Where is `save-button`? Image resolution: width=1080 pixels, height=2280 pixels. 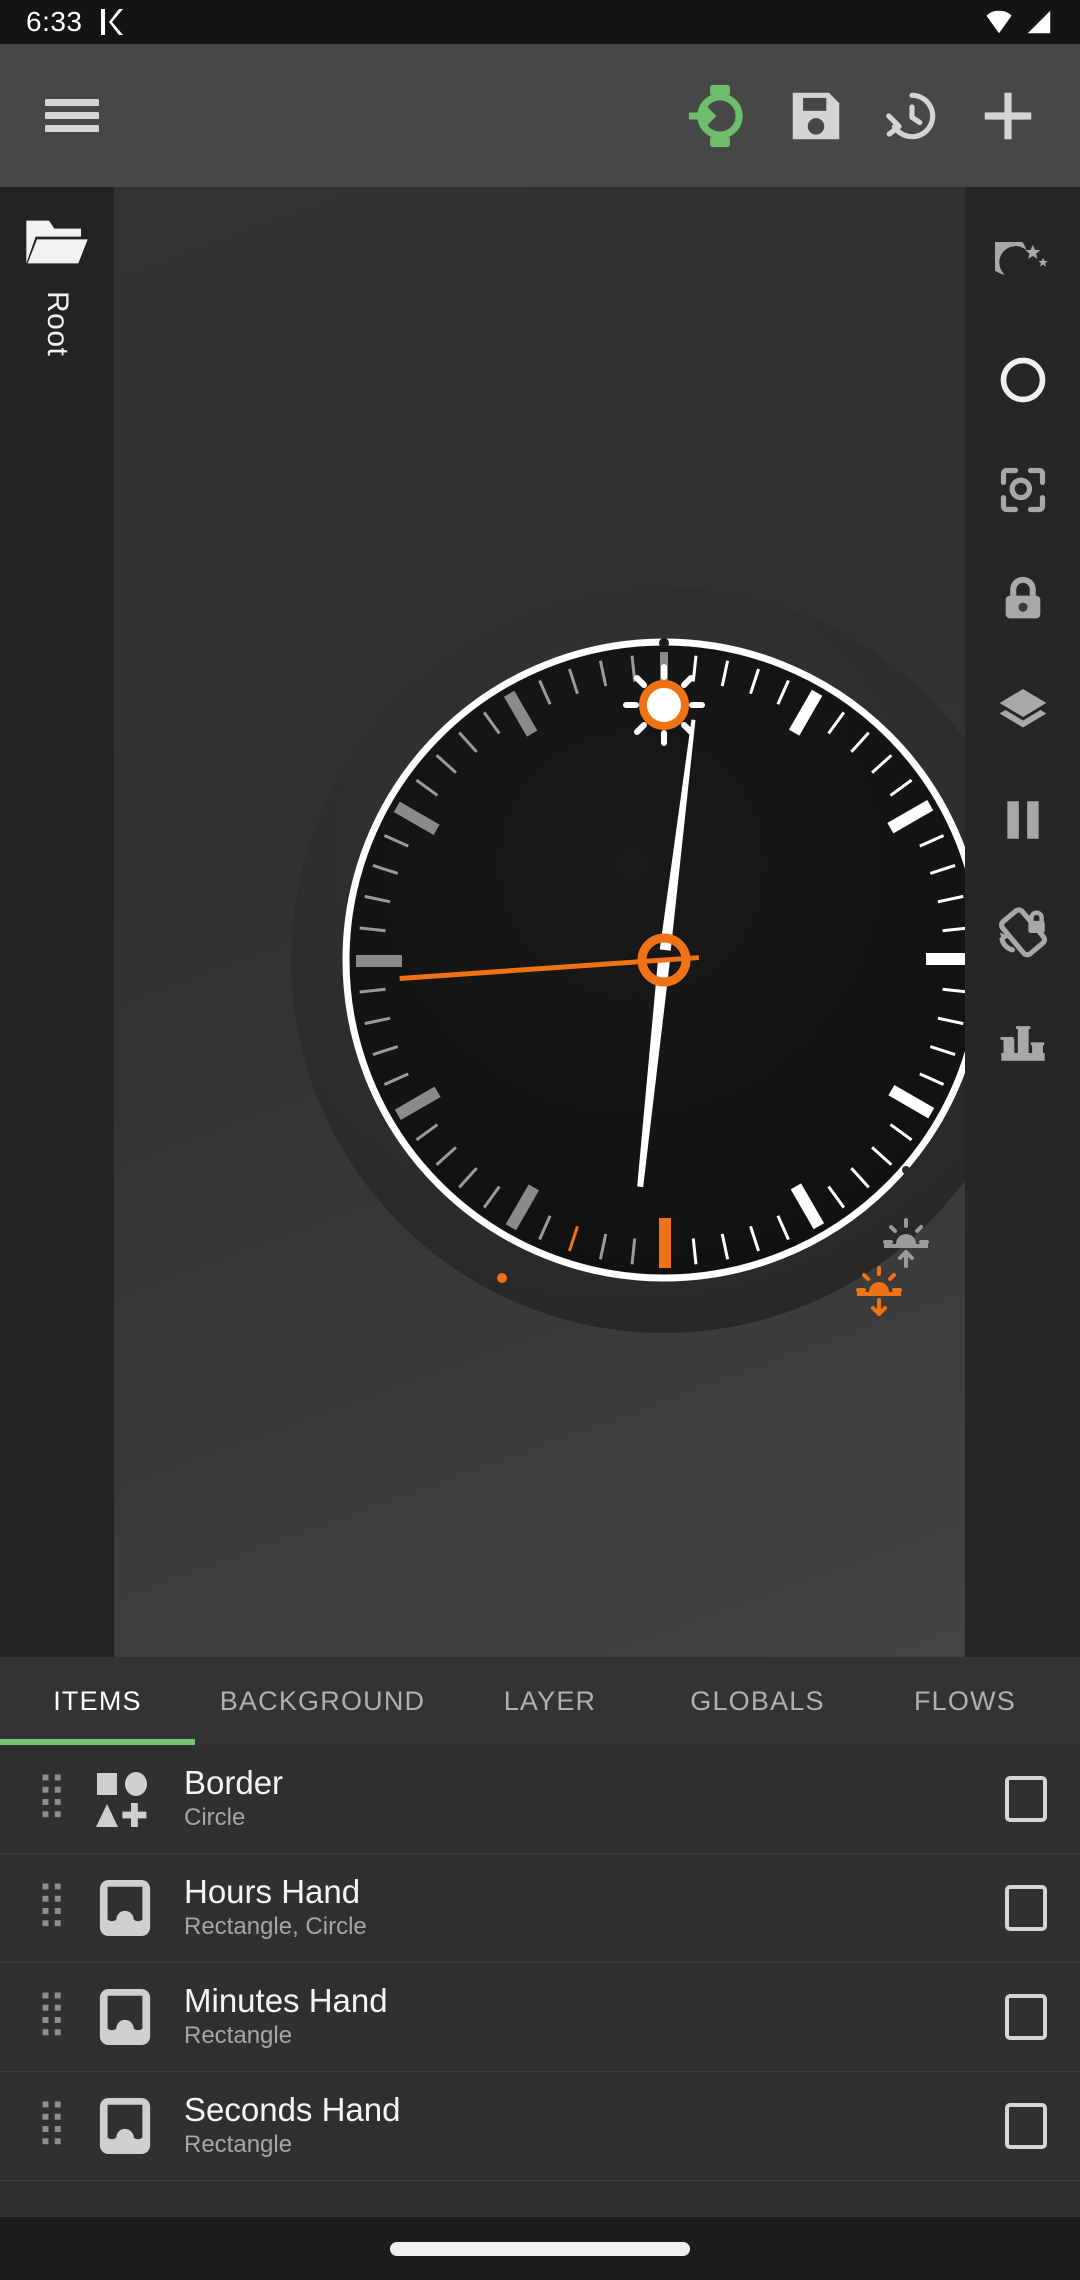 save-button is located at coordinates (816, 116).